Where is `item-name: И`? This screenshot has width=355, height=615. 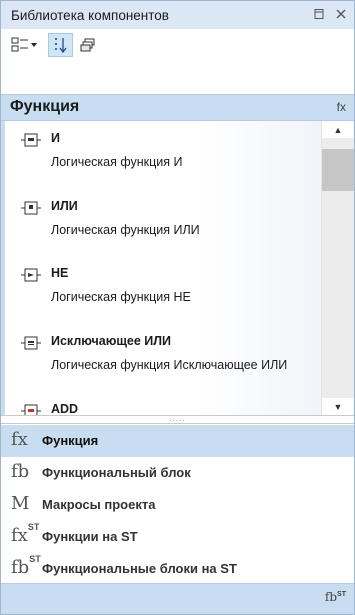
item-name: И is located at coordinates (55, 138).